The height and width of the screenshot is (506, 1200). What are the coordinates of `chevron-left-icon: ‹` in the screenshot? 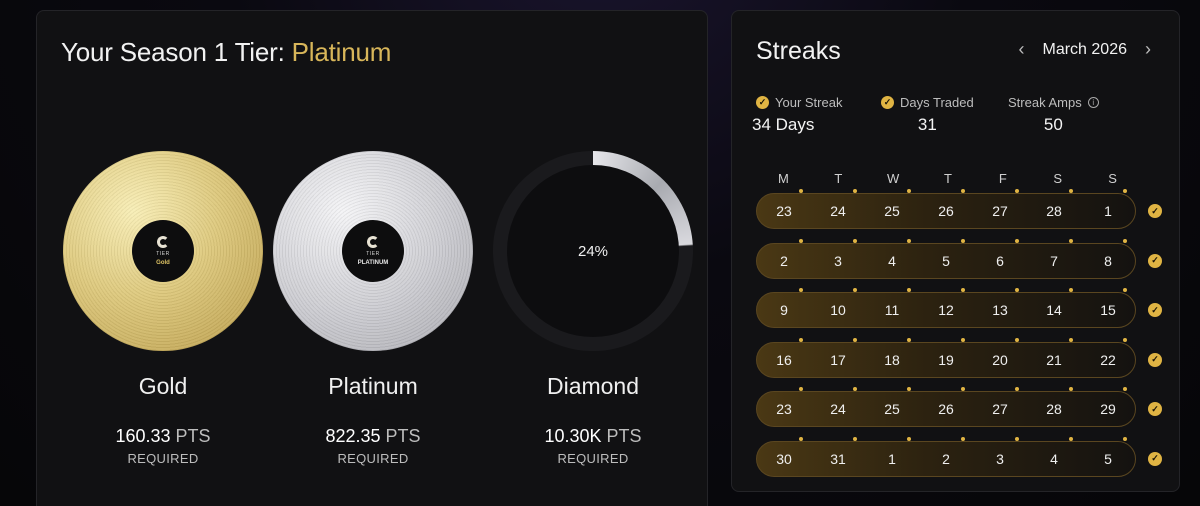 It's located at (1022, 49).